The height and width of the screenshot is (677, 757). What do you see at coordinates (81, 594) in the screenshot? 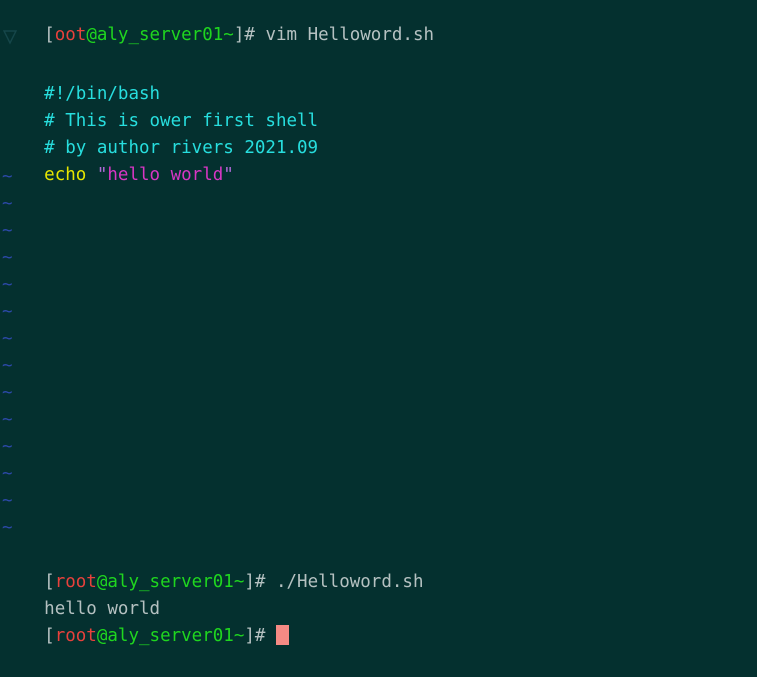
I see `script-output-line: hello world` at bounding box center [81, 594].